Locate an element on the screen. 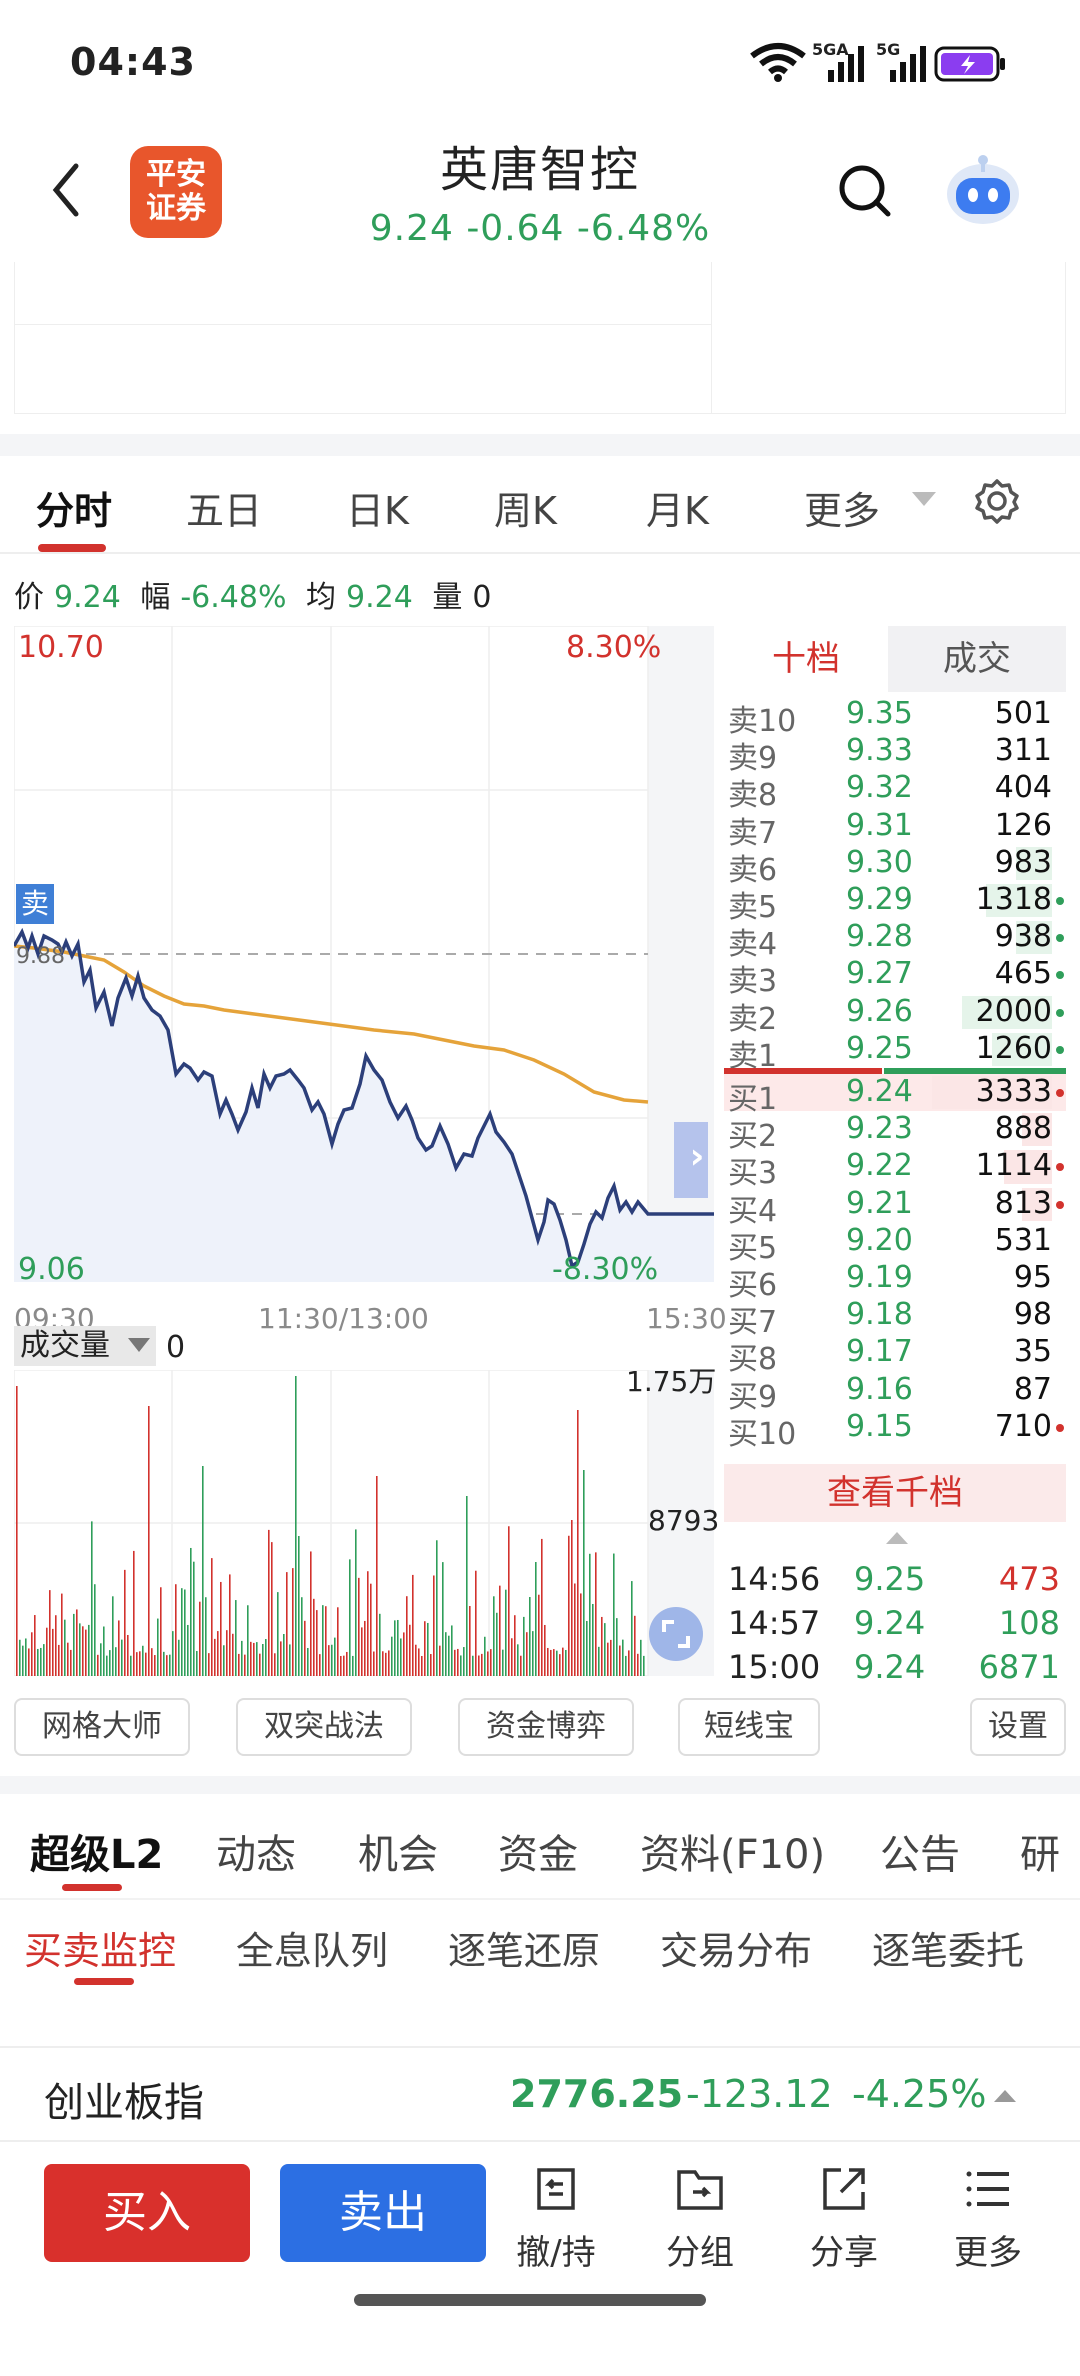  sell-level-row: 卖5 9.29 1318 is located at coordinates (895, 903).